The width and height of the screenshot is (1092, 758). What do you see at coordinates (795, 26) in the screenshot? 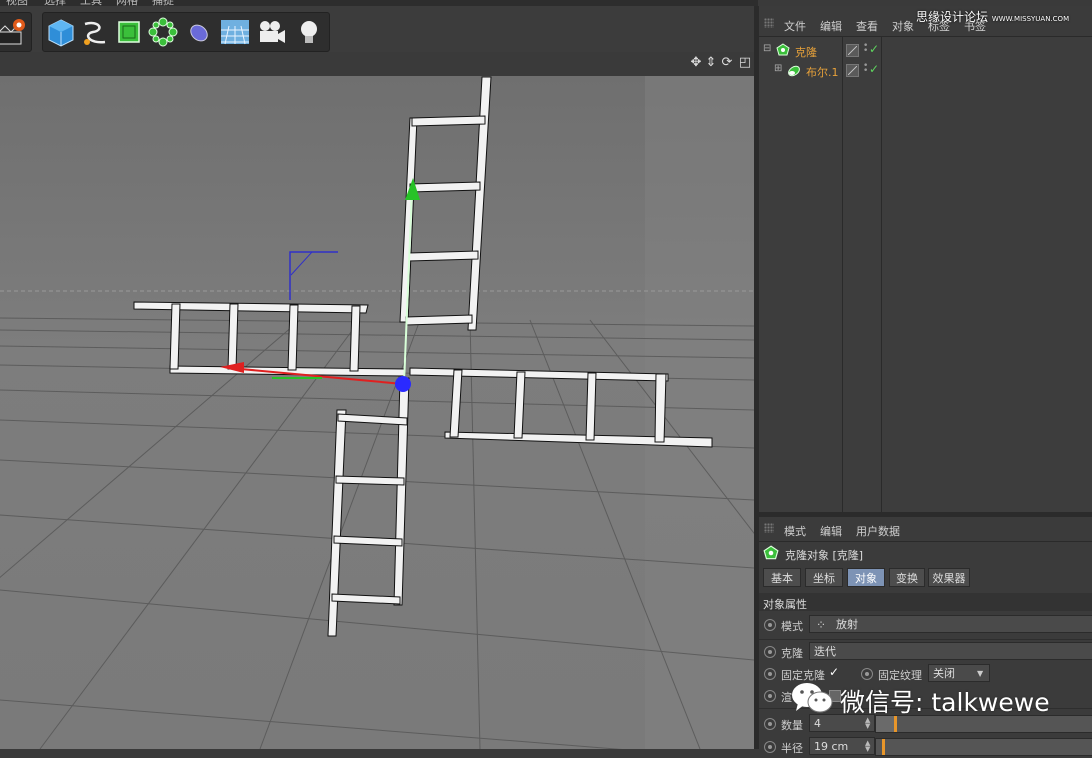
I see `menu-file: 文件` at bounding box center [795, 26].